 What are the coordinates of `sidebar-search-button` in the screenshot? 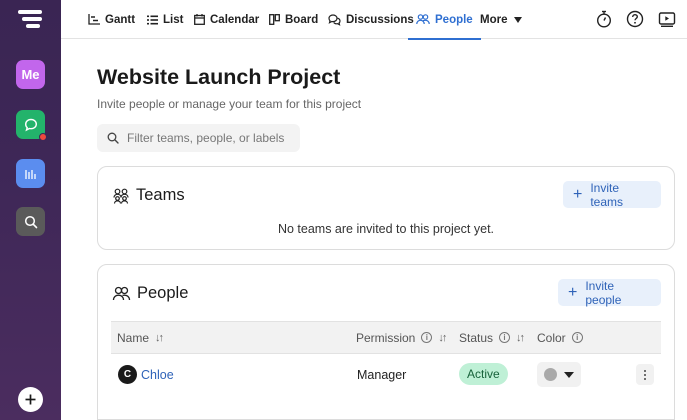 It's located at (30, 221).